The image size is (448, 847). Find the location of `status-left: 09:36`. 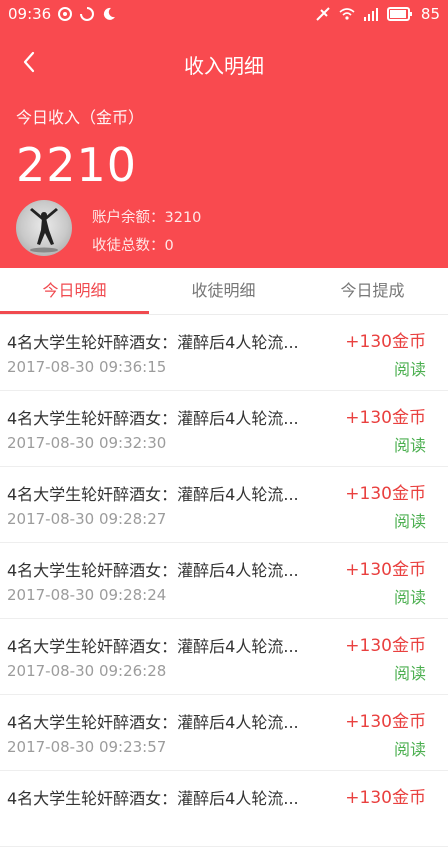

status-left: 09:36 is located at coordinates (62, 14).